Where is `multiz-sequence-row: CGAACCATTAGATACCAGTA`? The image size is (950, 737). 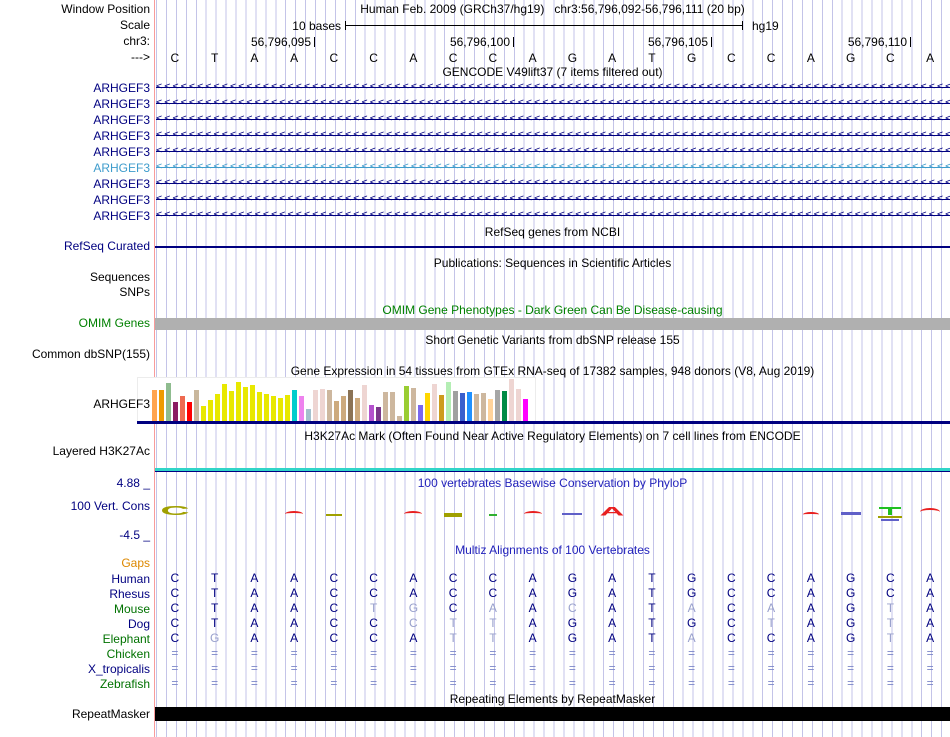
multiz-sequence-row: CGAACCATTAGATACCAGTA is located at coordinates (552, 638).